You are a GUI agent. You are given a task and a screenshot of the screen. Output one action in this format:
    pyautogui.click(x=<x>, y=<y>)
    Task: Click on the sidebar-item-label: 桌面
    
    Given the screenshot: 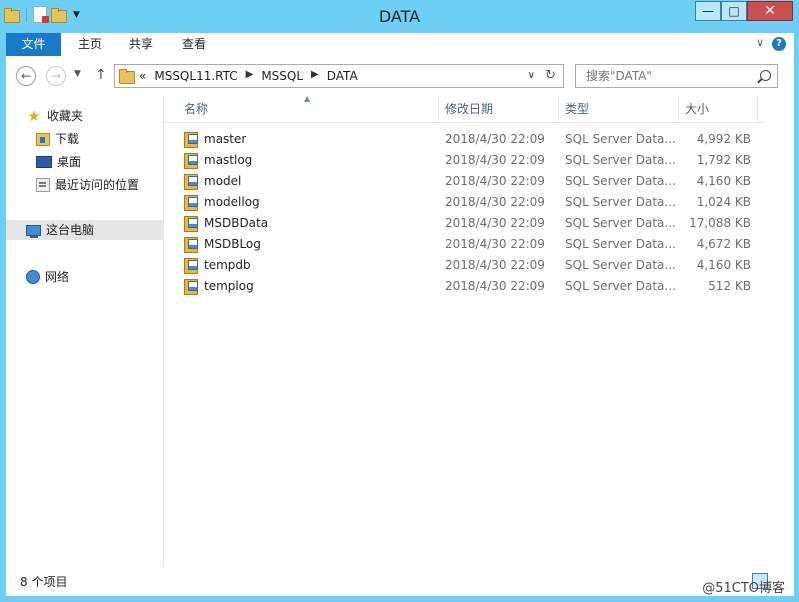 What is the action you would take?
    pyautogui.click(x=69, y=162)
    